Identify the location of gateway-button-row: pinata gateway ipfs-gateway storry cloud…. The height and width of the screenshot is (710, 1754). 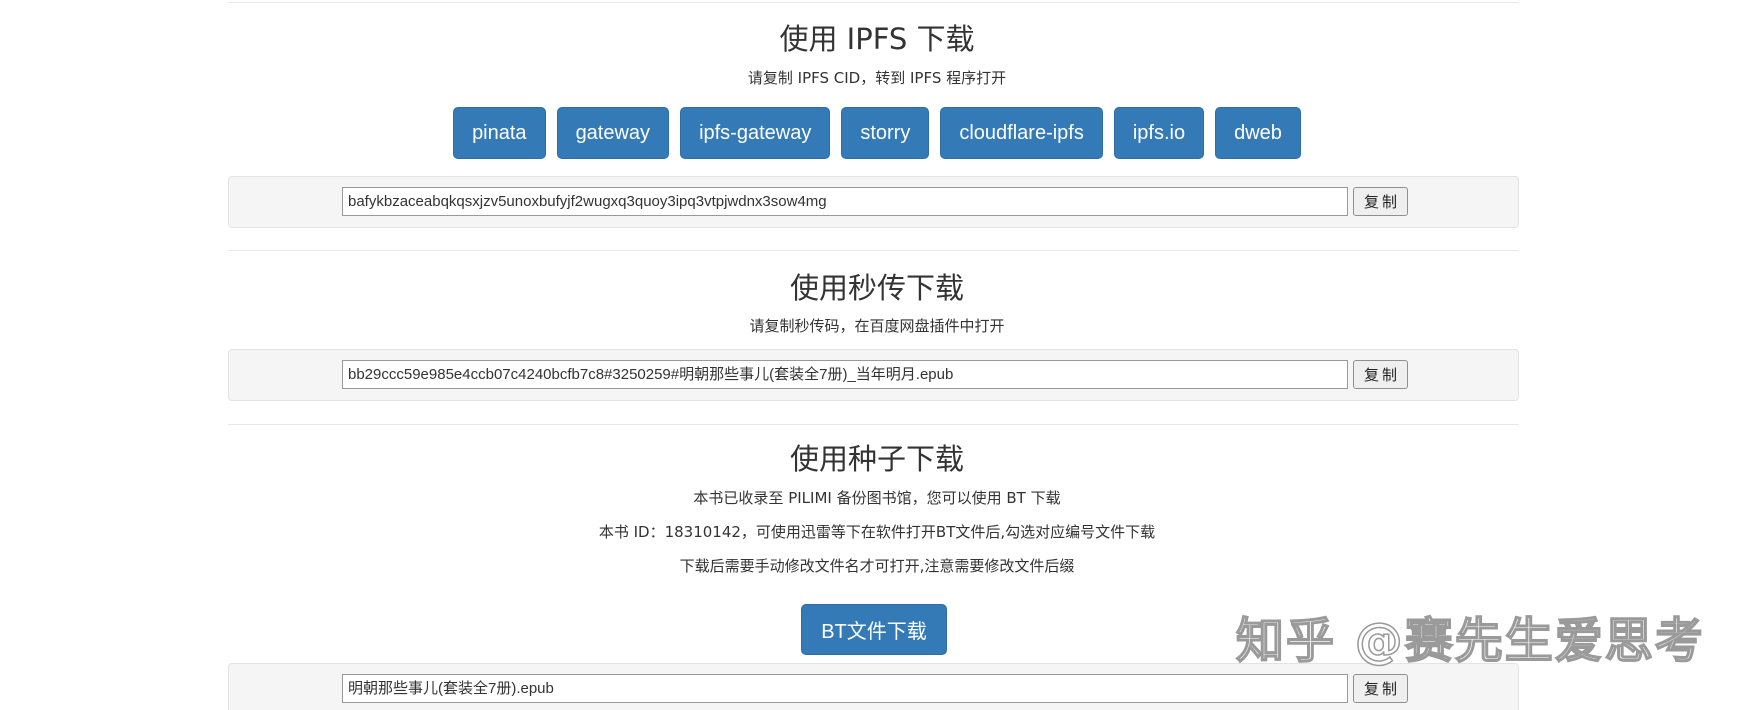
(877, 133).